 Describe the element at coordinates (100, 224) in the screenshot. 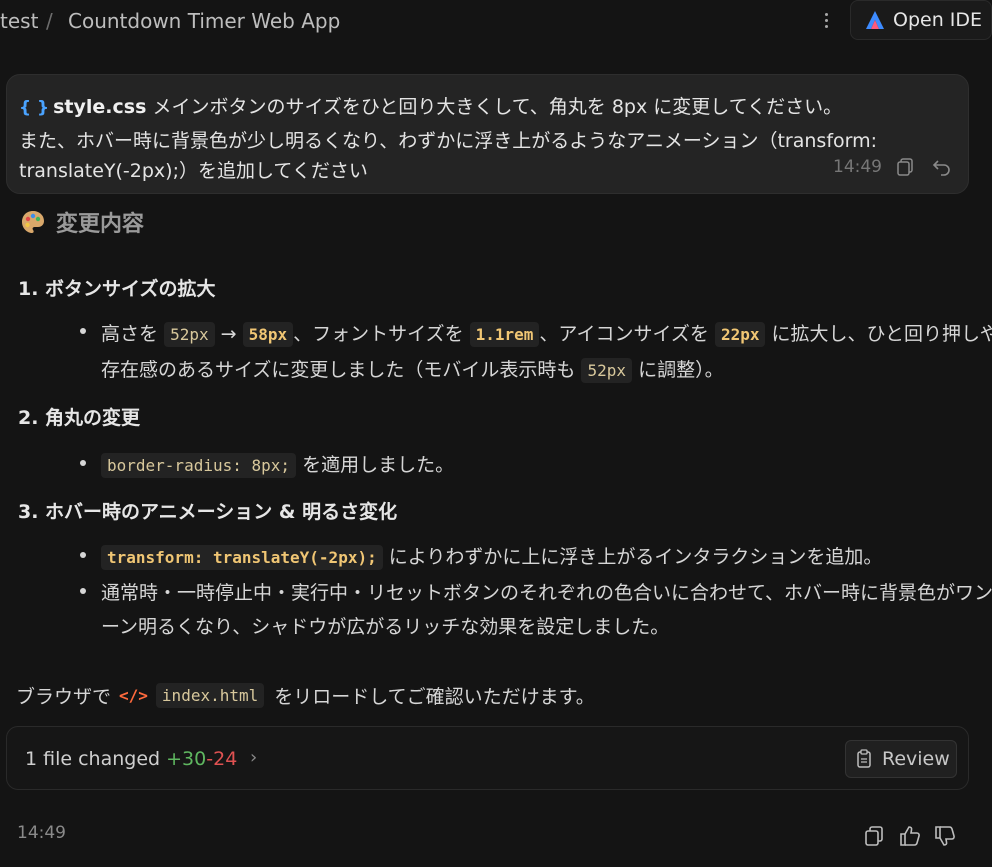

I see `section-title: 変更内容` at that location.